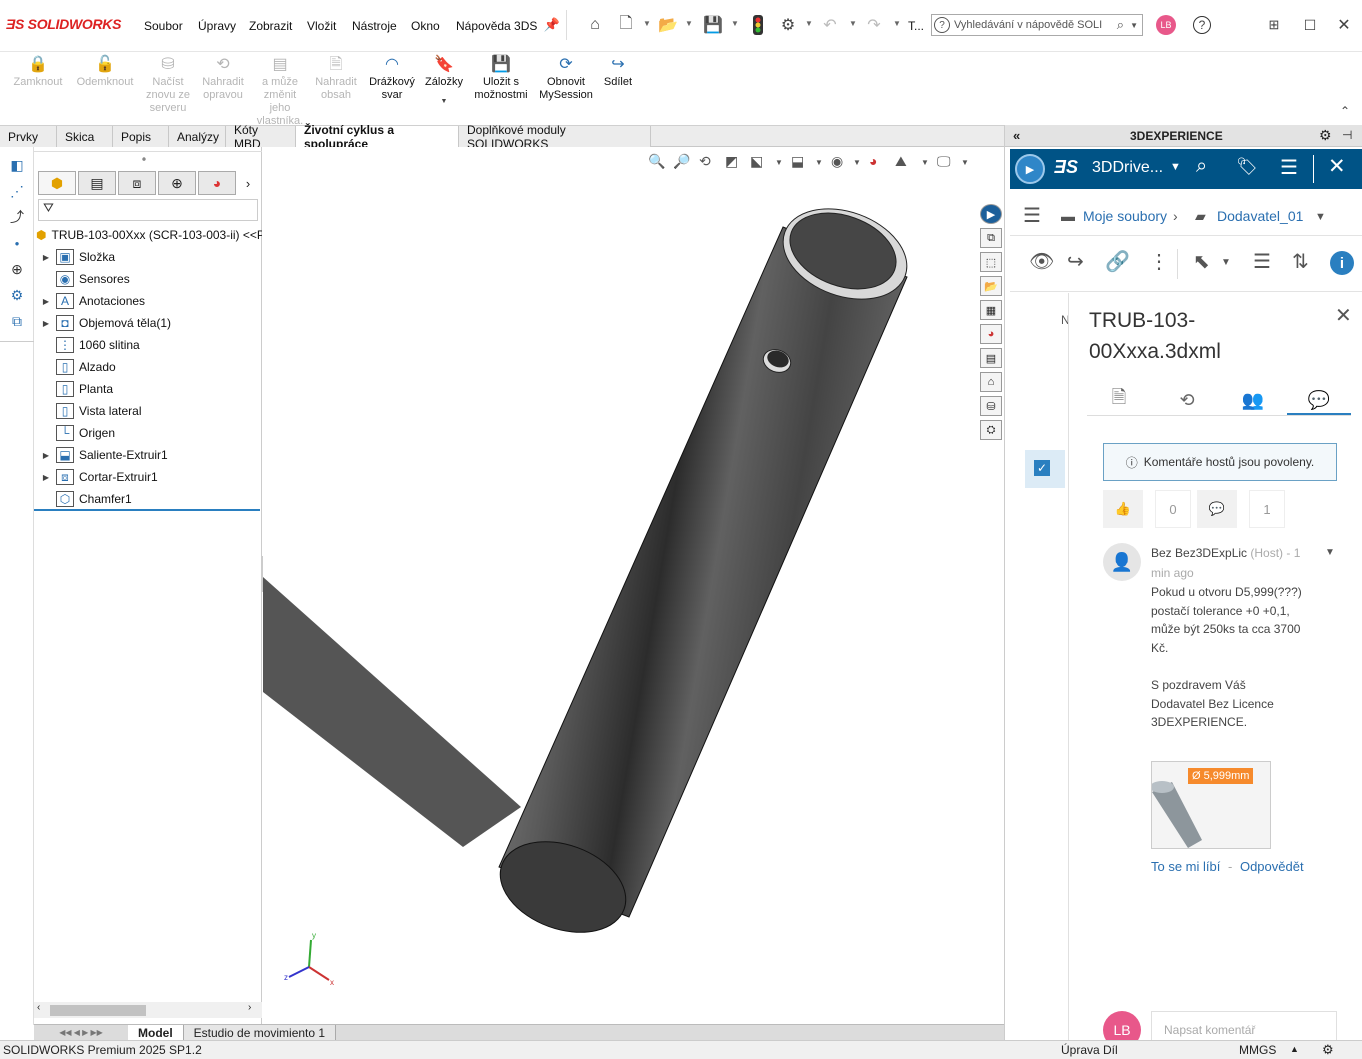 Image resolution: width=1362 pixels, height=1059 pixels. I want to click on collapse-panel-icon: «, so click(1016, 135).